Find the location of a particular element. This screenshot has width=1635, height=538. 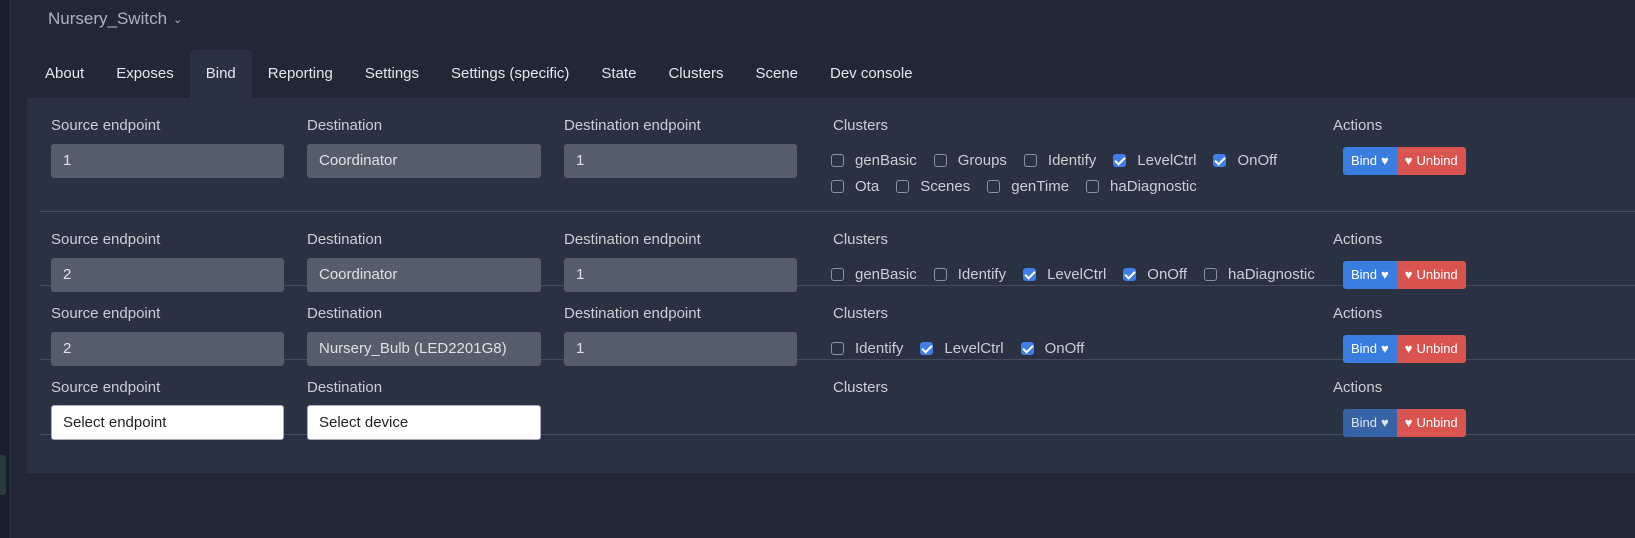

cluster-name: Ota is located at coordinates (867, 186).